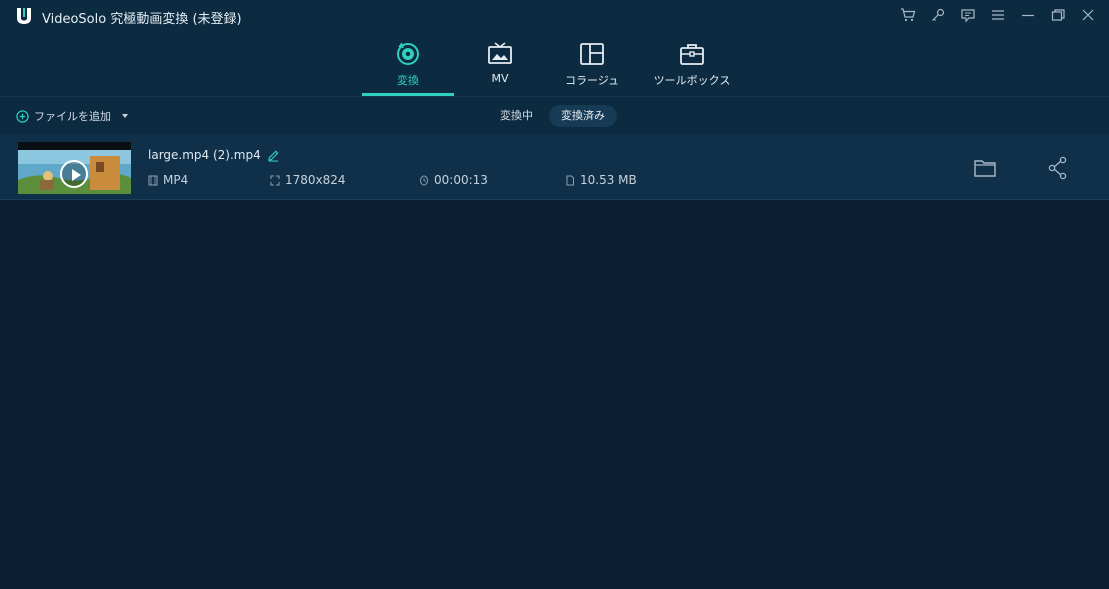 This screenshot has height=589, width=1109. I want to click on add-file-button: ファイルを追加, so click(72, 116).